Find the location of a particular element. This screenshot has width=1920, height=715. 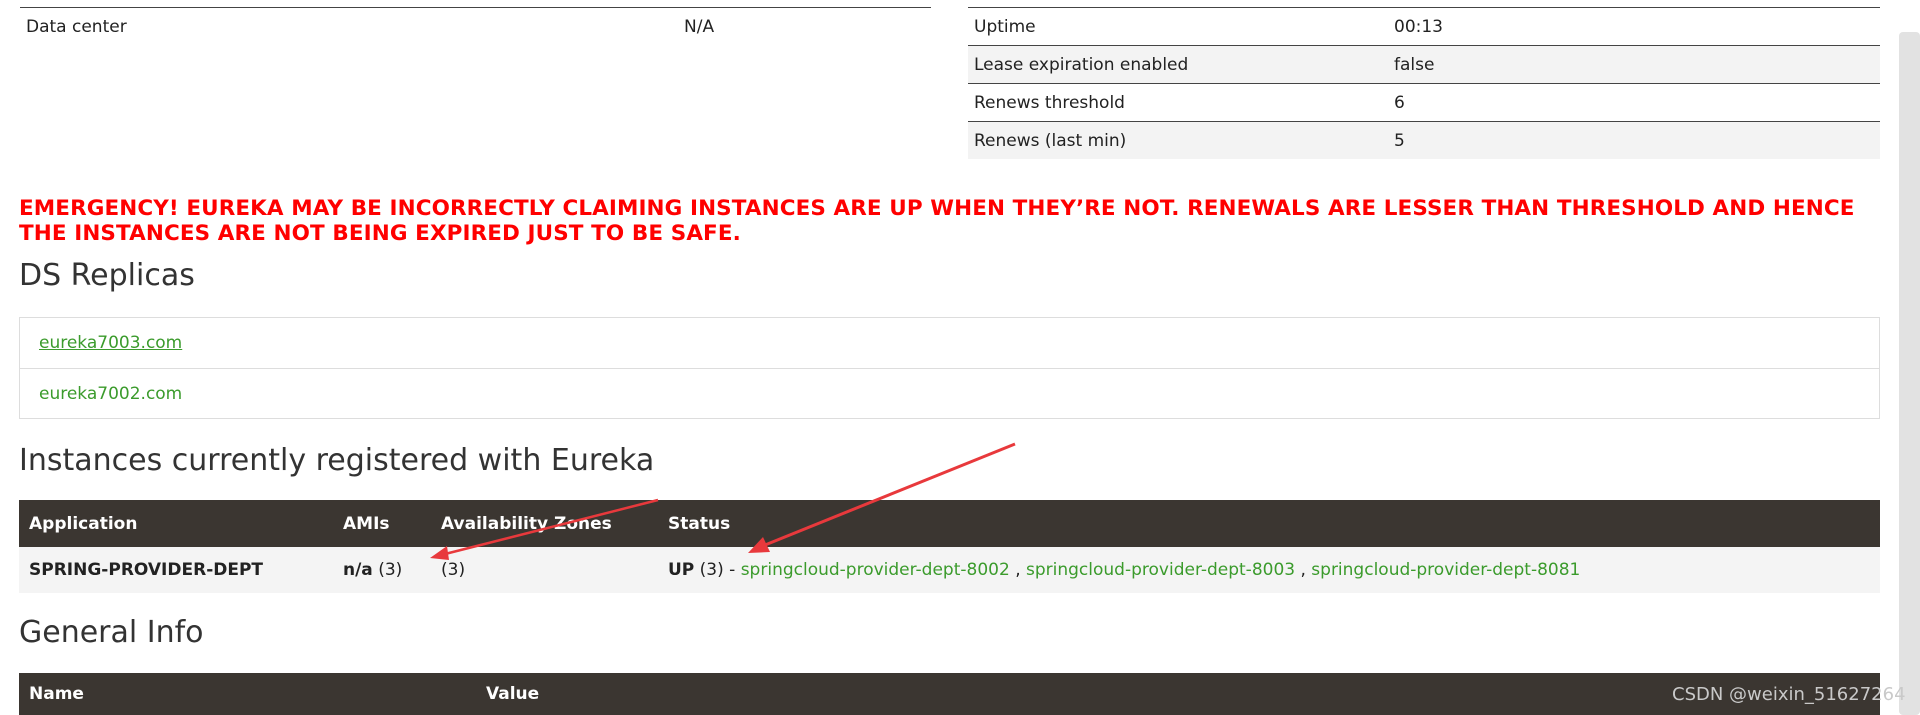

csdn-watermark: CSDN @weixin_51627264 is located at coordinates (1789, 694).